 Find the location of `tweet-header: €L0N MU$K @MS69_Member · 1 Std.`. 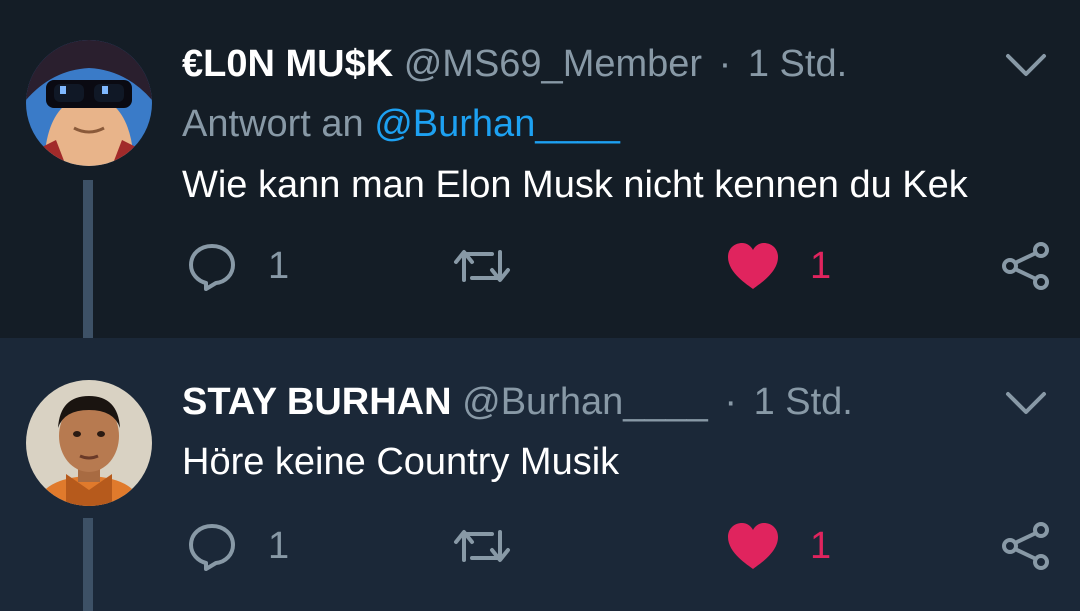

tweet-header: €L0N MU$K @MS69_Member · 1 Std. is located at coordinates (514, 64).